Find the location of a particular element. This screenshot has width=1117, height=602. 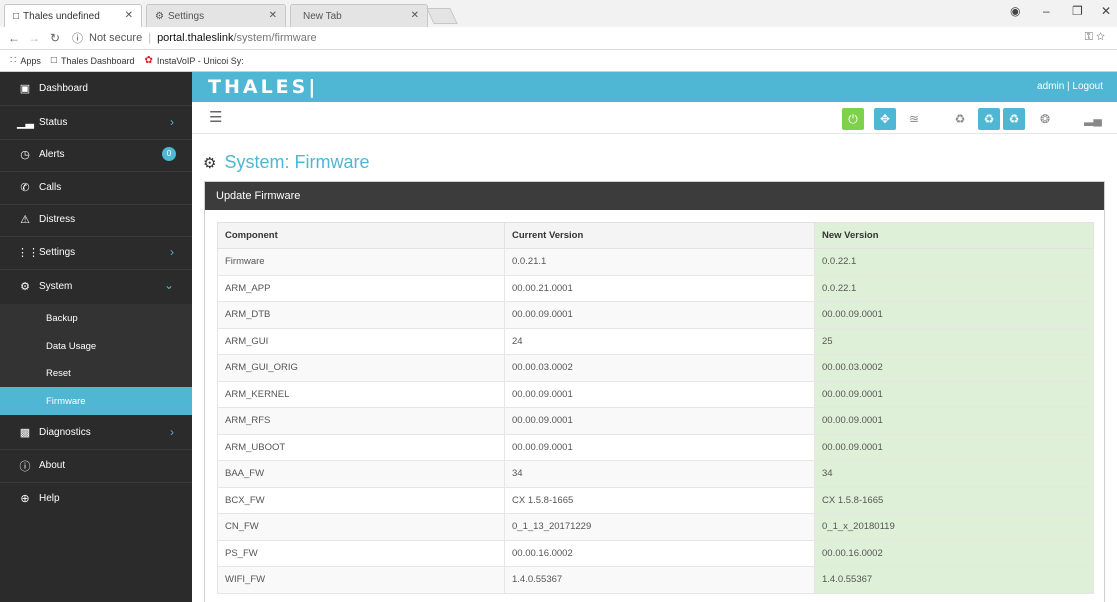

bar-chart-icon: ▁▃ is located at coordinates (25, 123).